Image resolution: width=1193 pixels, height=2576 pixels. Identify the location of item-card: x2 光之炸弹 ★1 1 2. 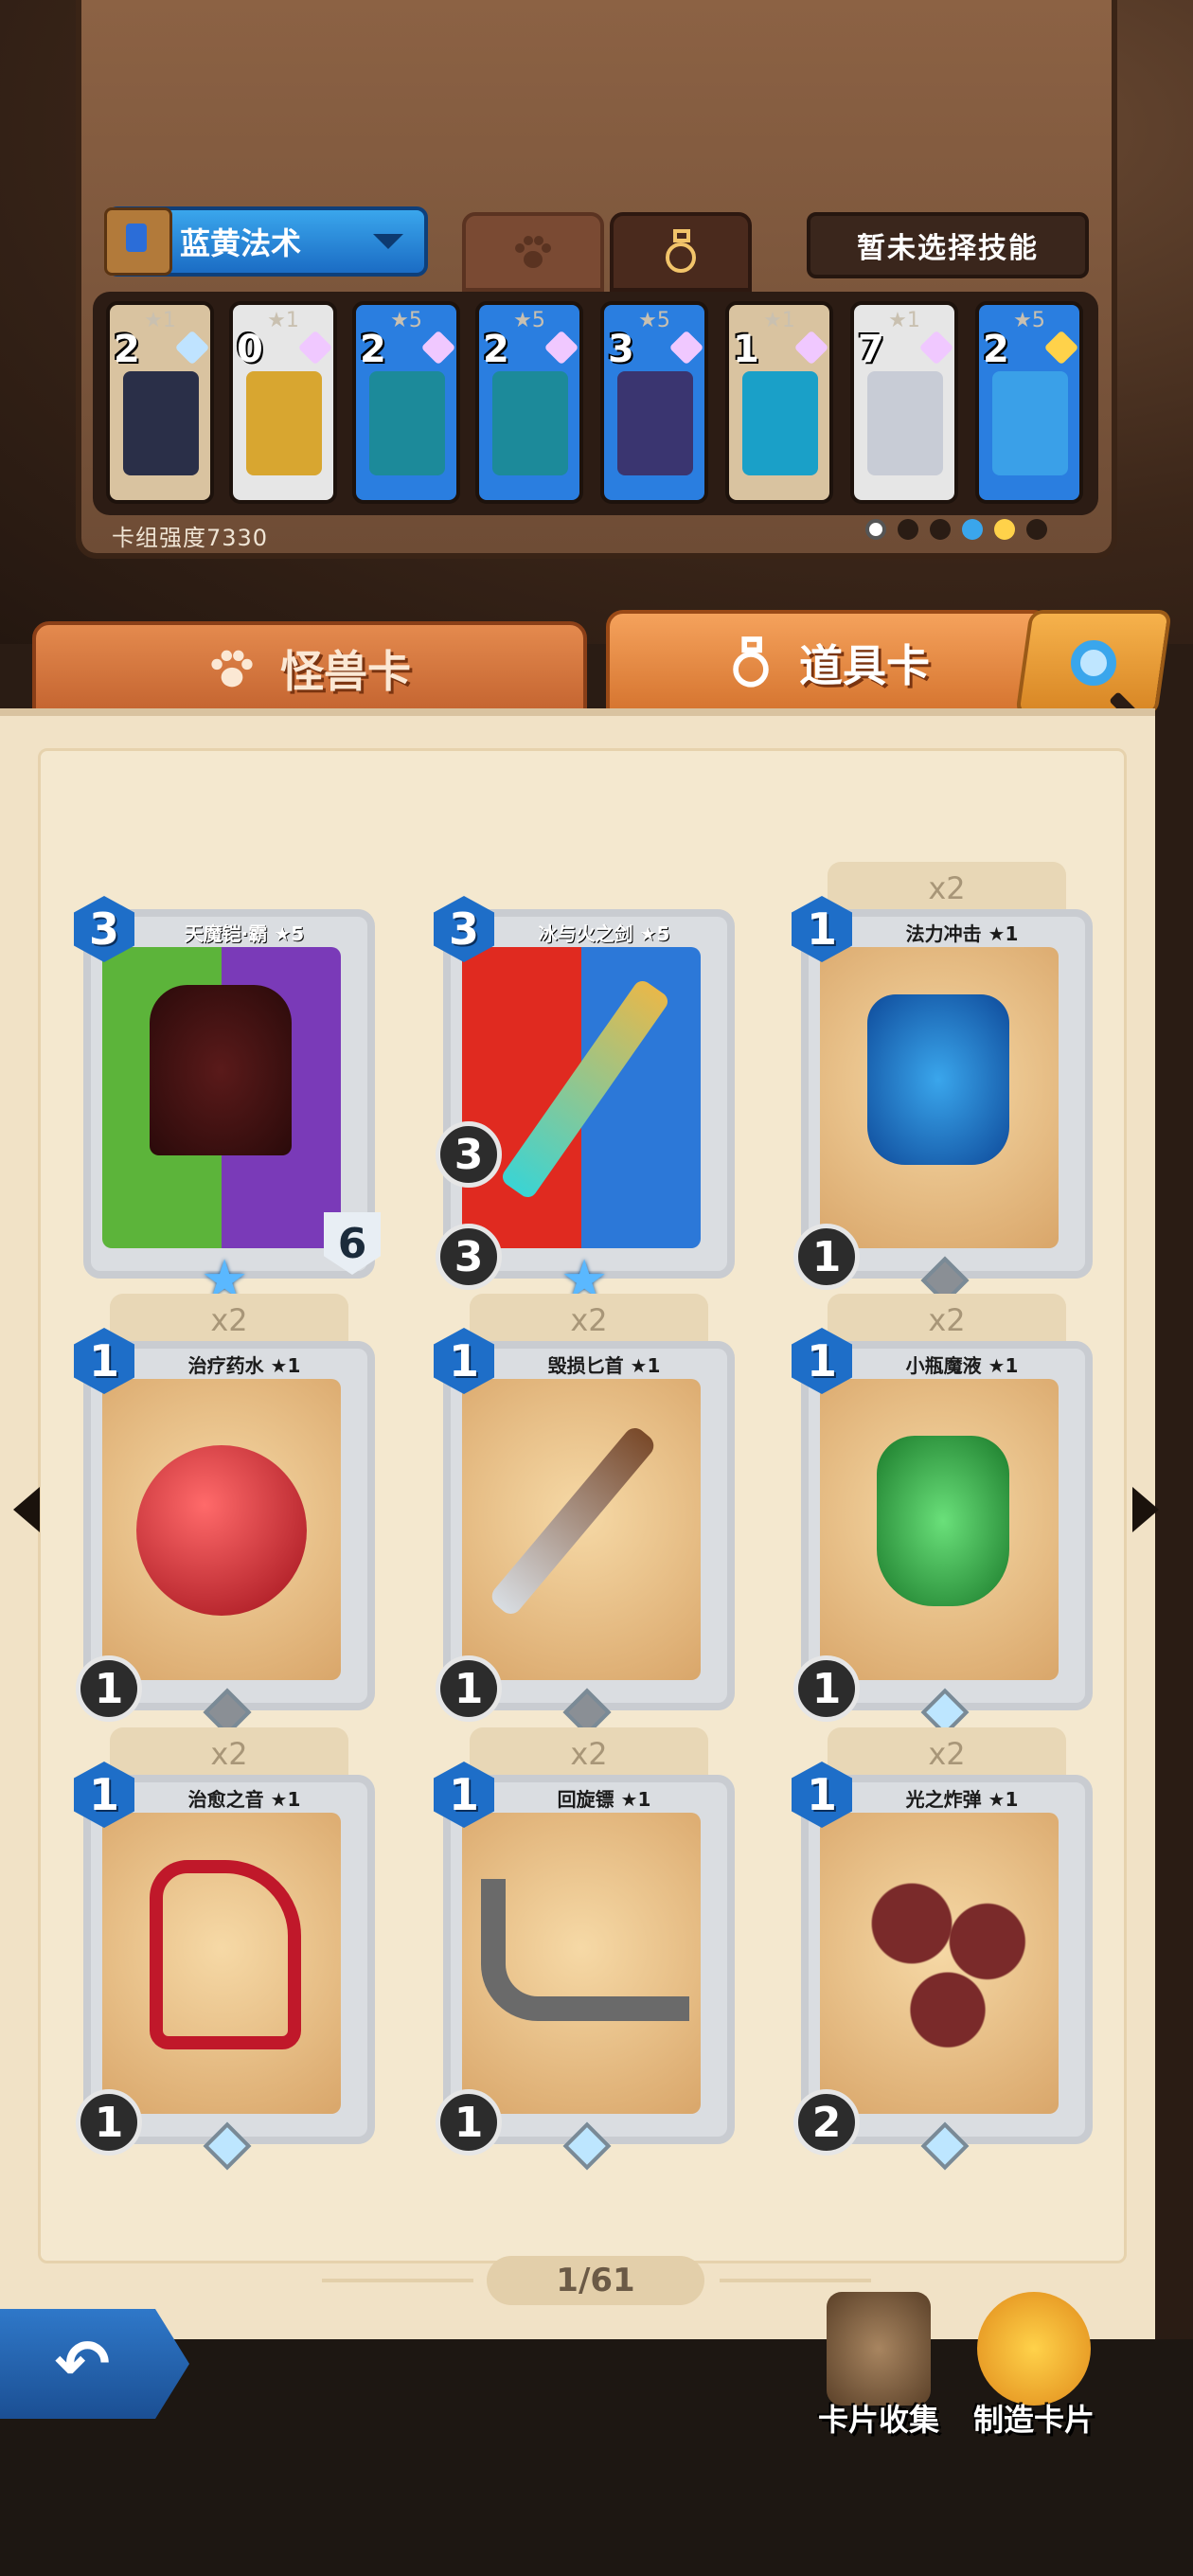
(942, 1949).